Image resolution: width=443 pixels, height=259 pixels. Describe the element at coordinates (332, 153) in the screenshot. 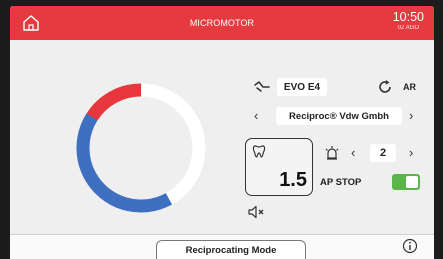

I see `apex-alarm-icon` at that location.